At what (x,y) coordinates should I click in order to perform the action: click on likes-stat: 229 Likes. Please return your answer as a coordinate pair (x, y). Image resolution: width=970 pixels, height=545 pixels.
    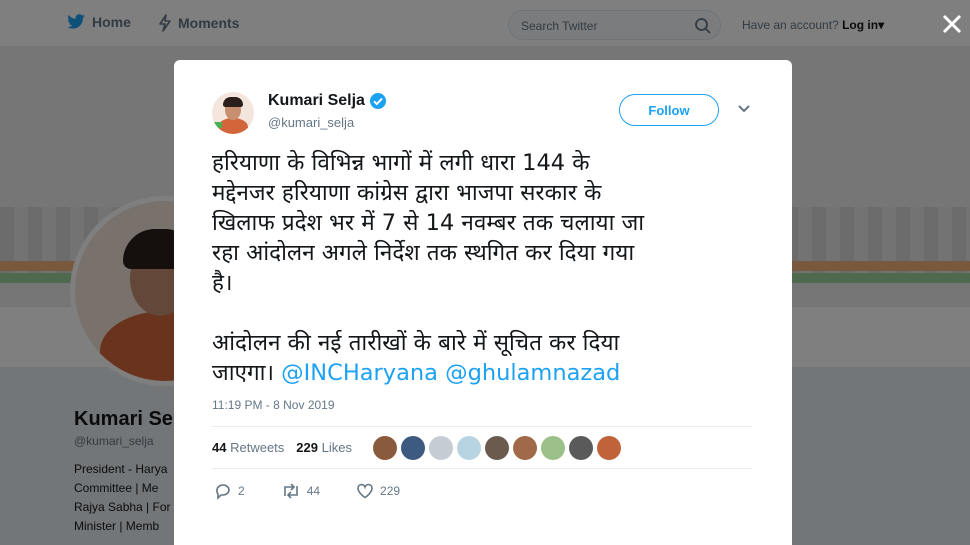
    Looking at the image, I should click on (324, 447).